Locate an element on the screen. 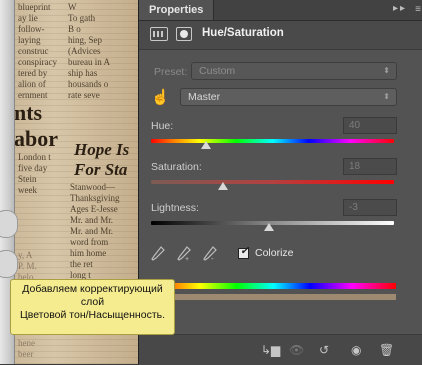 The width and height of the screenshot is (422, 365). saturation-input: 18 is located at coordinates (370, 166).